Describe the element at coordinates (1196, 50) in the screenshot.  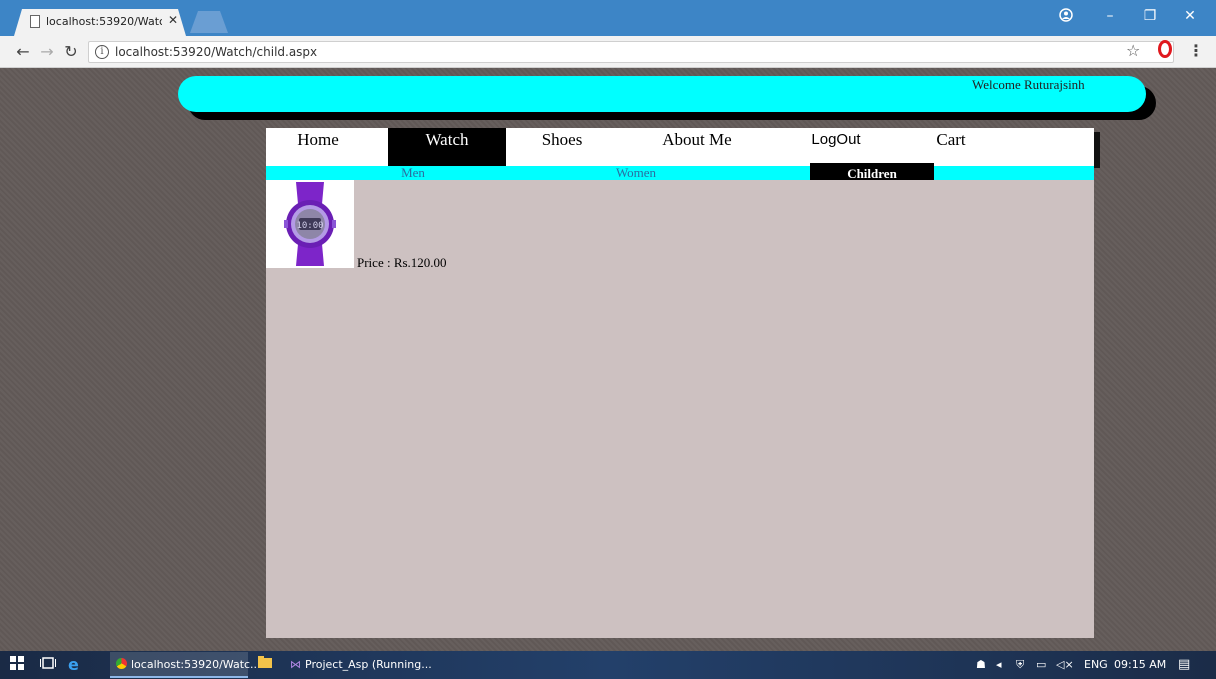
I see `menu-icon: ⋮` at that location.